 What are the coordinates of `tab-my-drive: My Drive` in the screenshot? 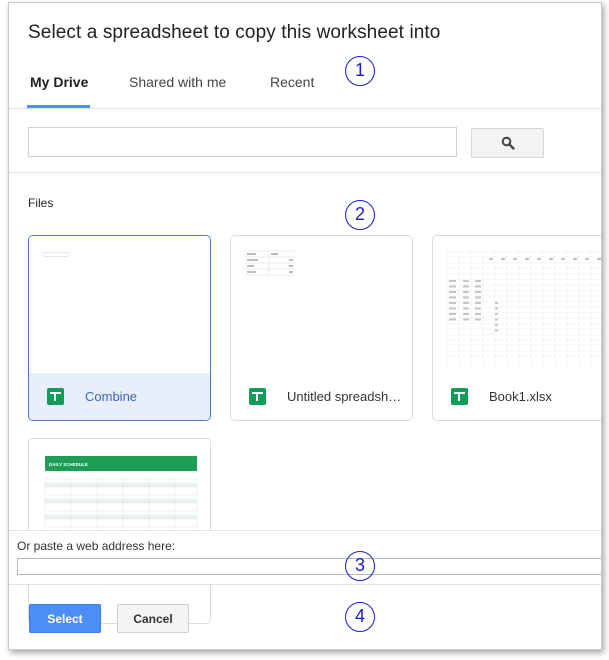 It's located at (59, 82).